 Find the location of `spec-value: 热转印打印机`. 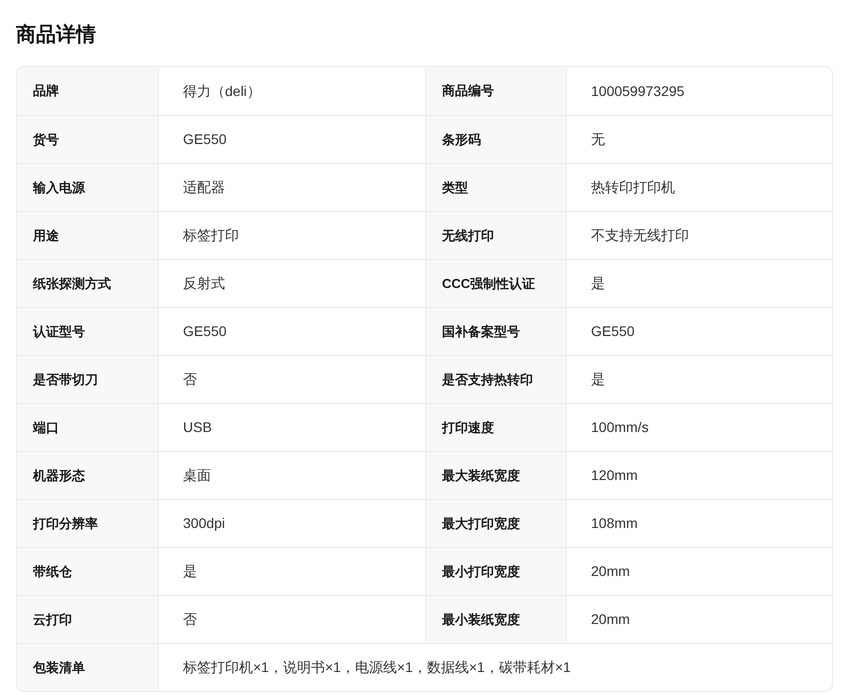

spec-value: 热转印打印机 is located at coordinates (633, 187).